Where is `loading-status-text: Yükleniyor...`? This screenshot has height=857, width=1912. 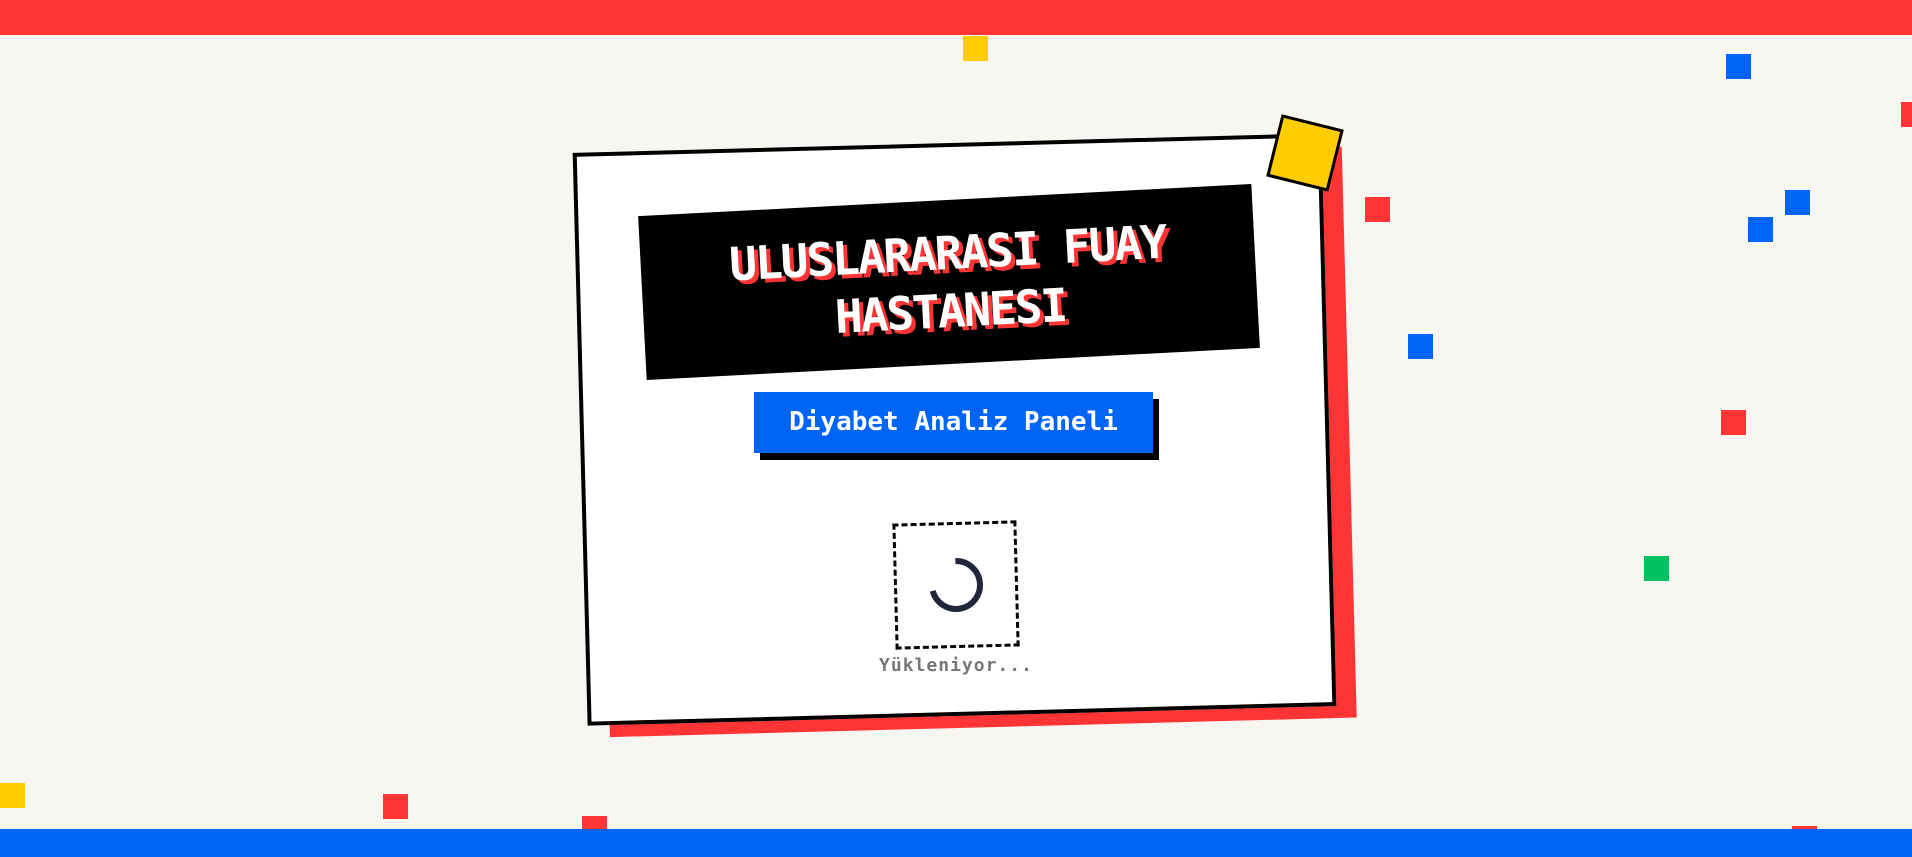 loading-status-text: Yükleniyor... is located at coordinates (956, 665).